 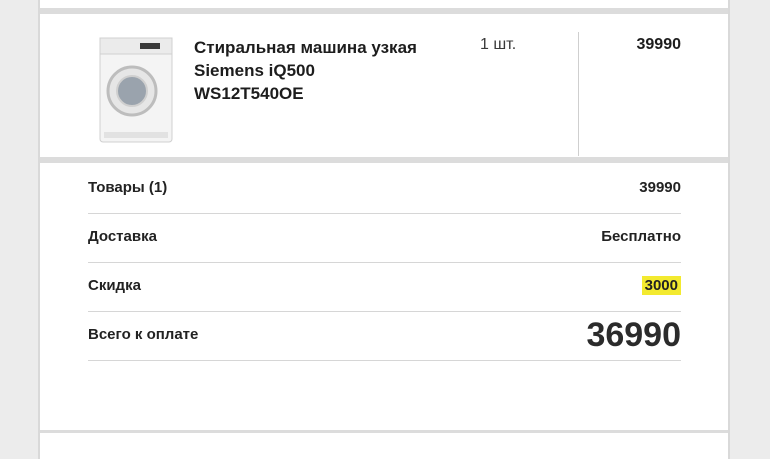 What do you see at coordinates (661, 285) in the screenshot?
I see `discount-value: 3000` at bounding box center [661, 285].